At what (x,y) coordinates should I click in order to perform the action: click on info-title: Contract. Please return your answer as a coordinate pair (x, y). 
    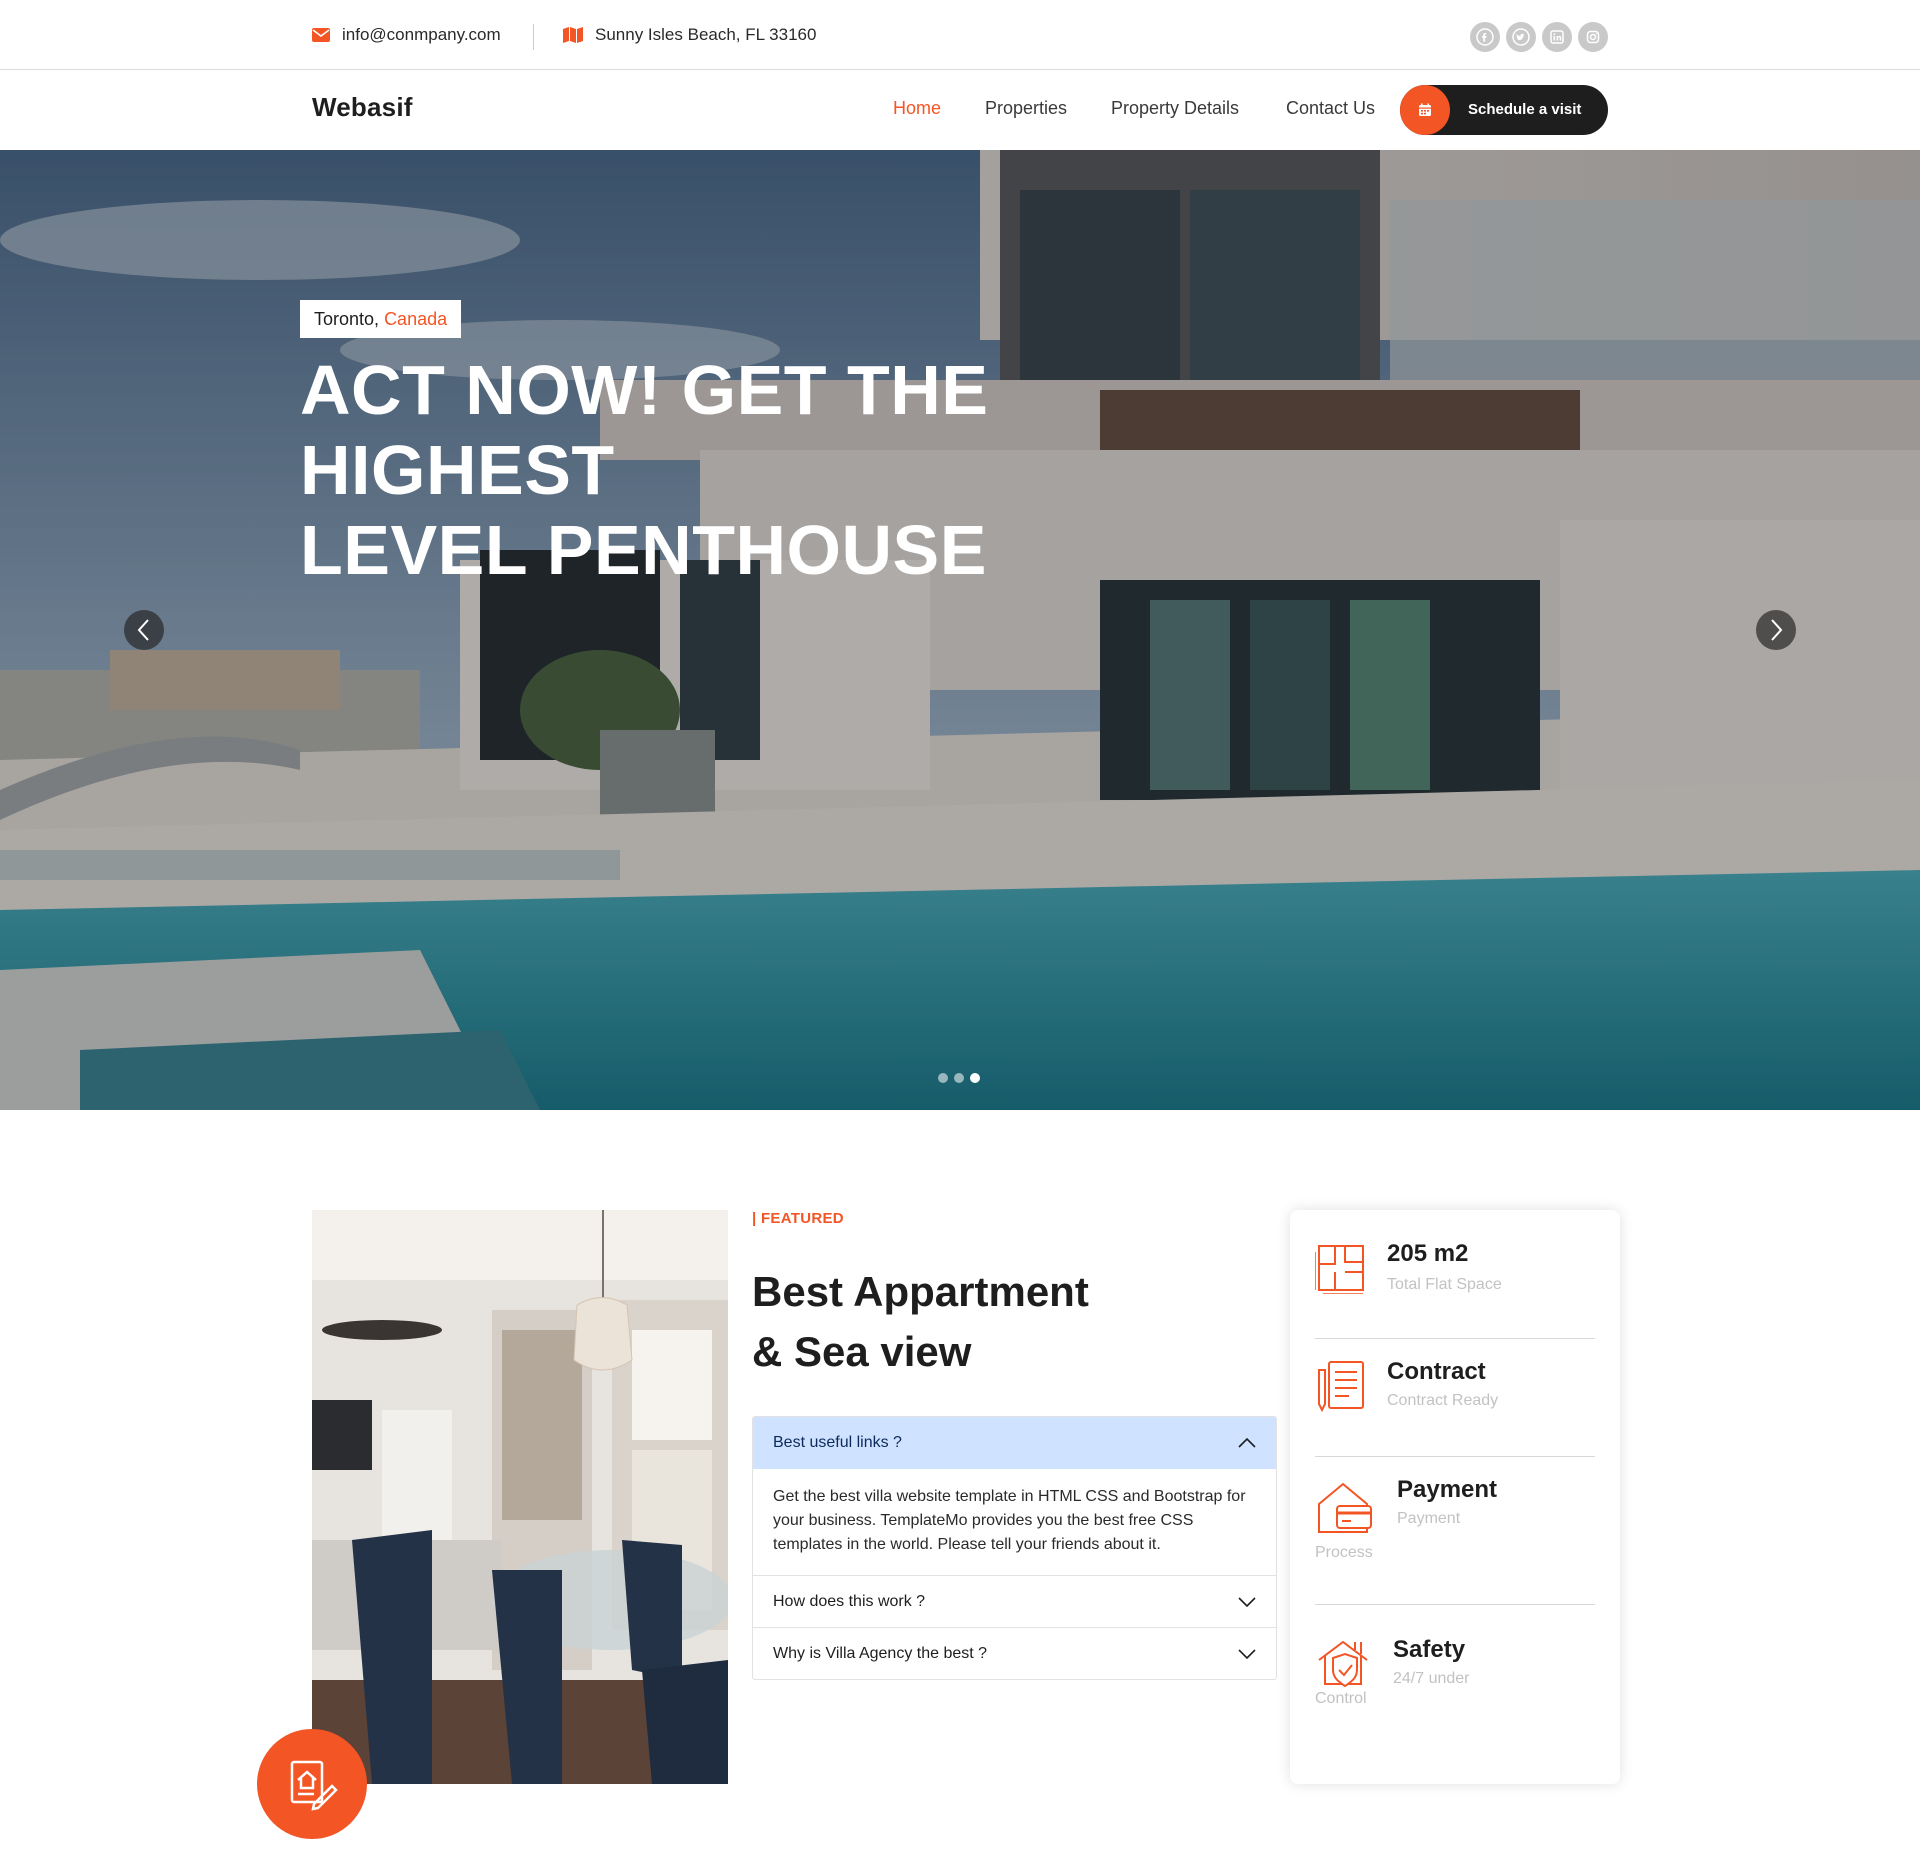
    Looking at the image, I should click on (1436, 1371).